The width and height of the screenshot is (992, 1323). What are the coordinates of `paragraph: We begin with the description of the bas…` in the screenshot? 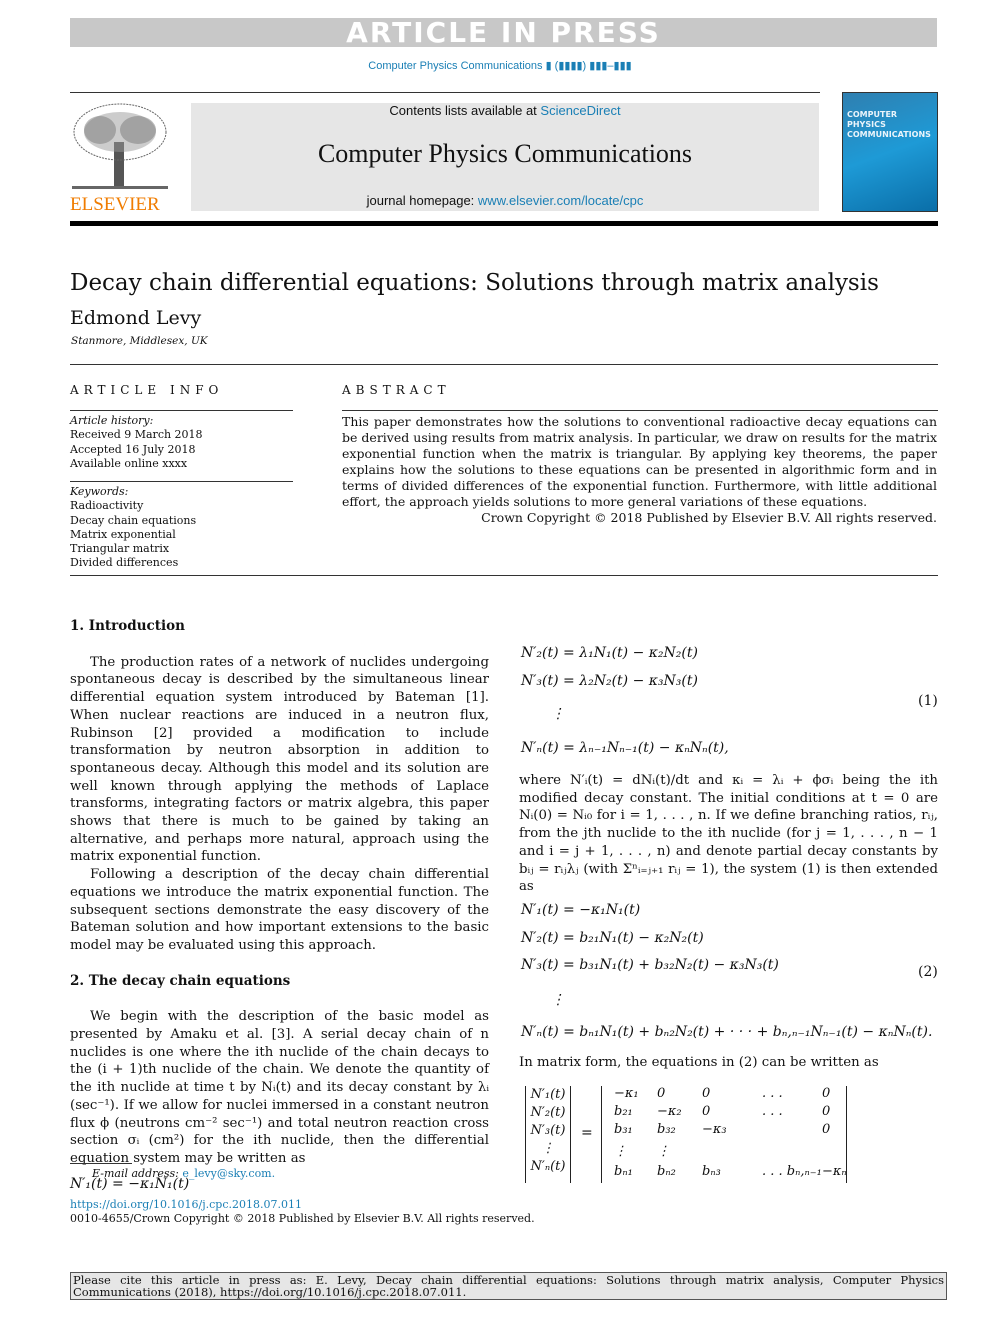 It's located at (279, 1087).